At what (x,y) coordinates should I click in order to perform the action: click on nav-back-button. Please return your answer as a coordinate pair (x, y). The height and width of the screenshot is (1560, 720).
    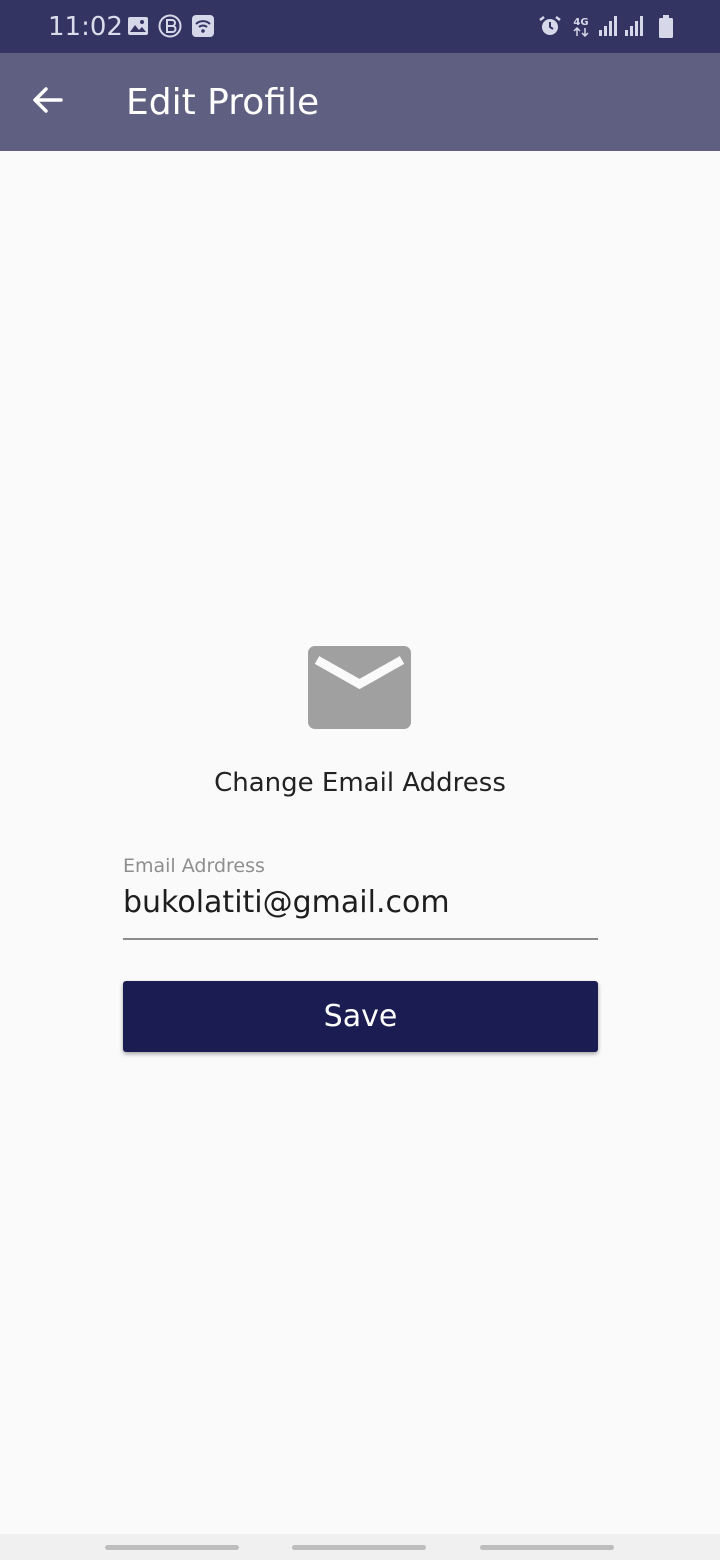
    Looking at the image, I should click on (547, 1547).